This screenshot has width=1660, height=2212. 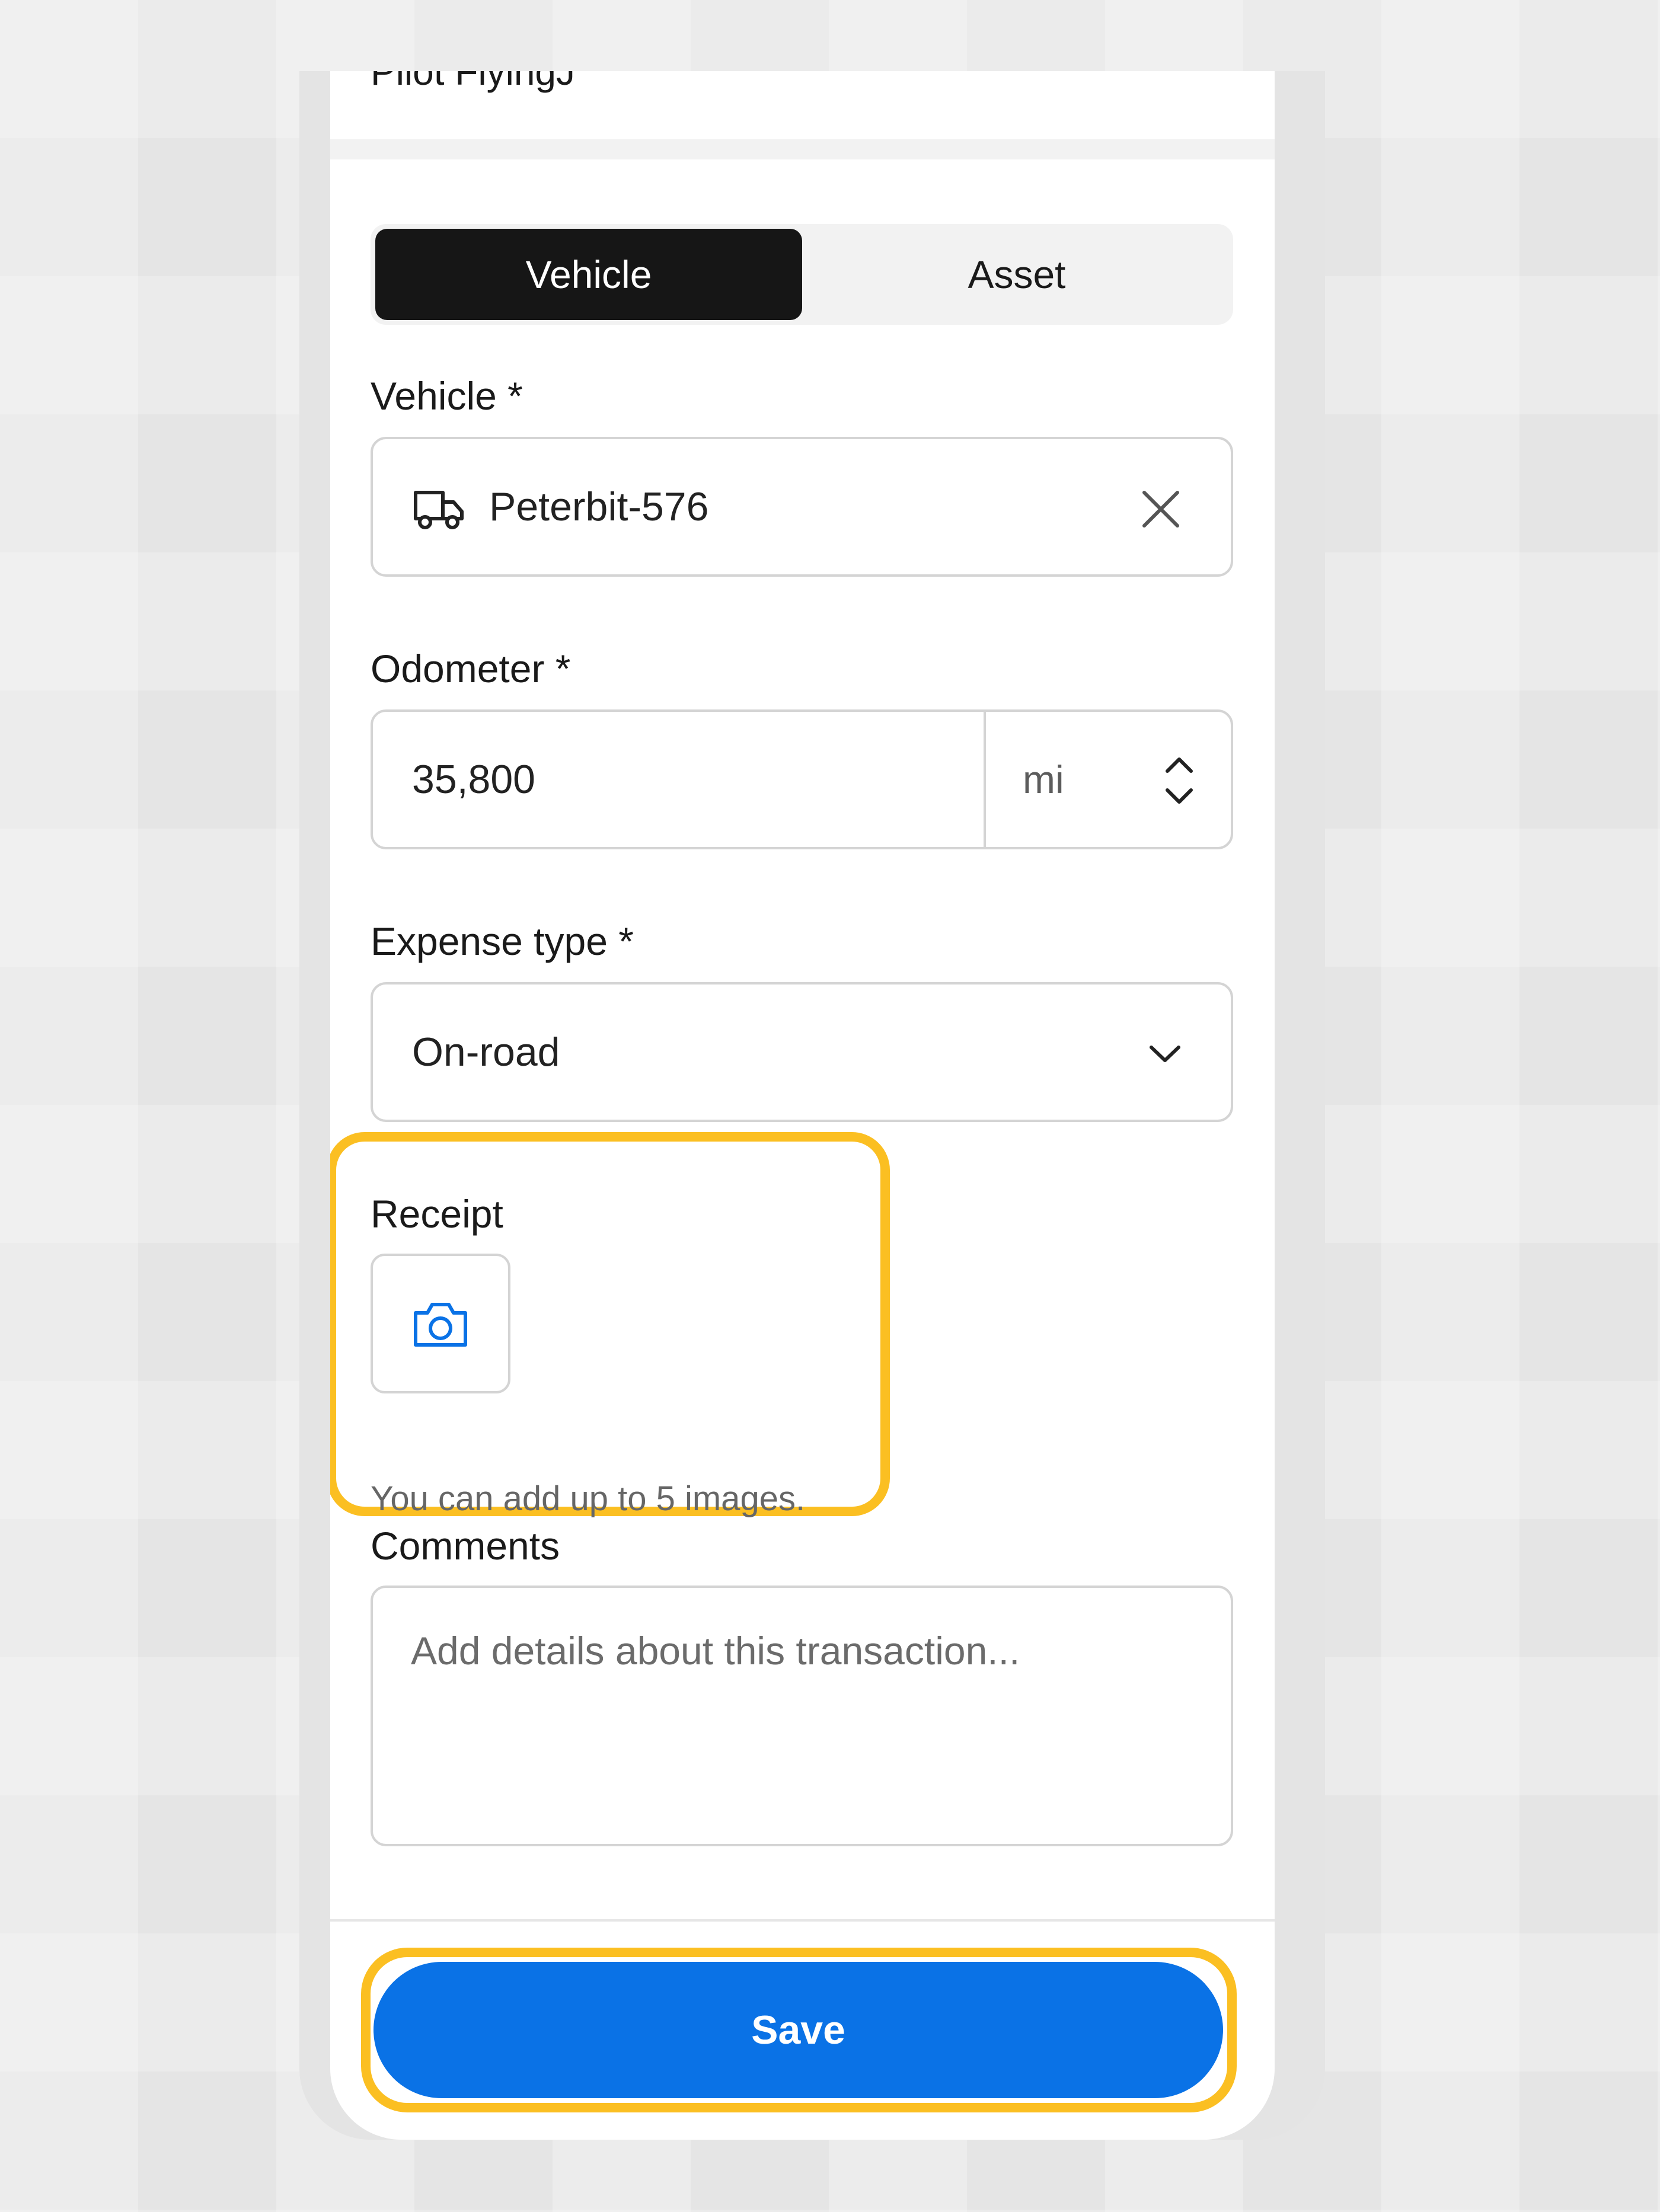 I want to click on comments-label: Comments, so click(x=466, y=1546).